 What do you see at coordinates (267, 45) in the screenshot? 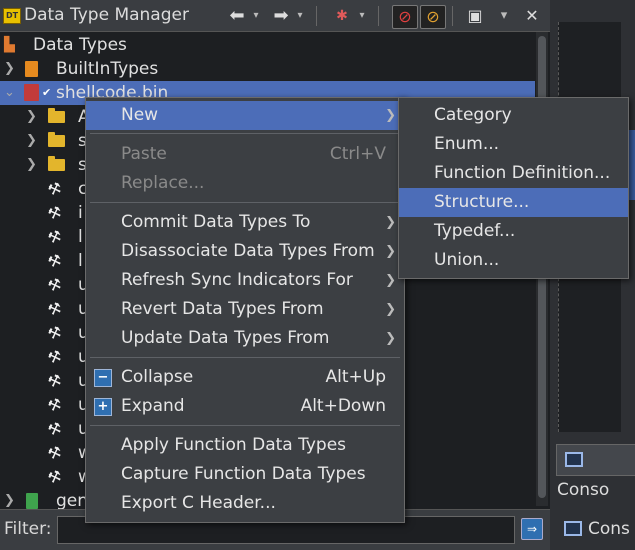
I see `tree-root-data-types: ▙ Data Types` at bounding box center [267, 45].